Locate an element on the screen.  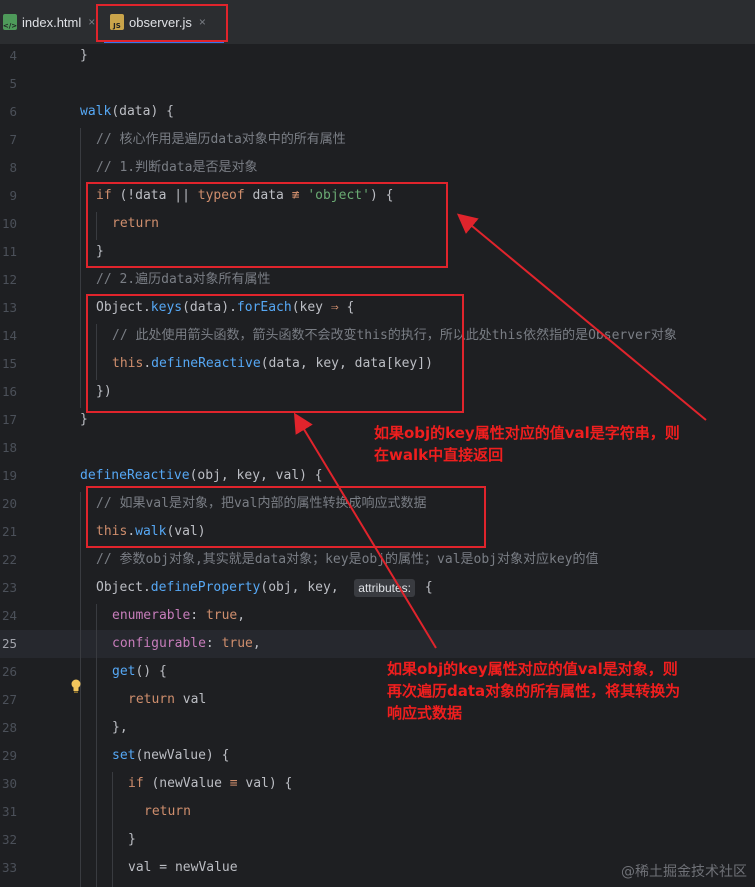
arrow-to-if-check is located at coordinates (581, 317).